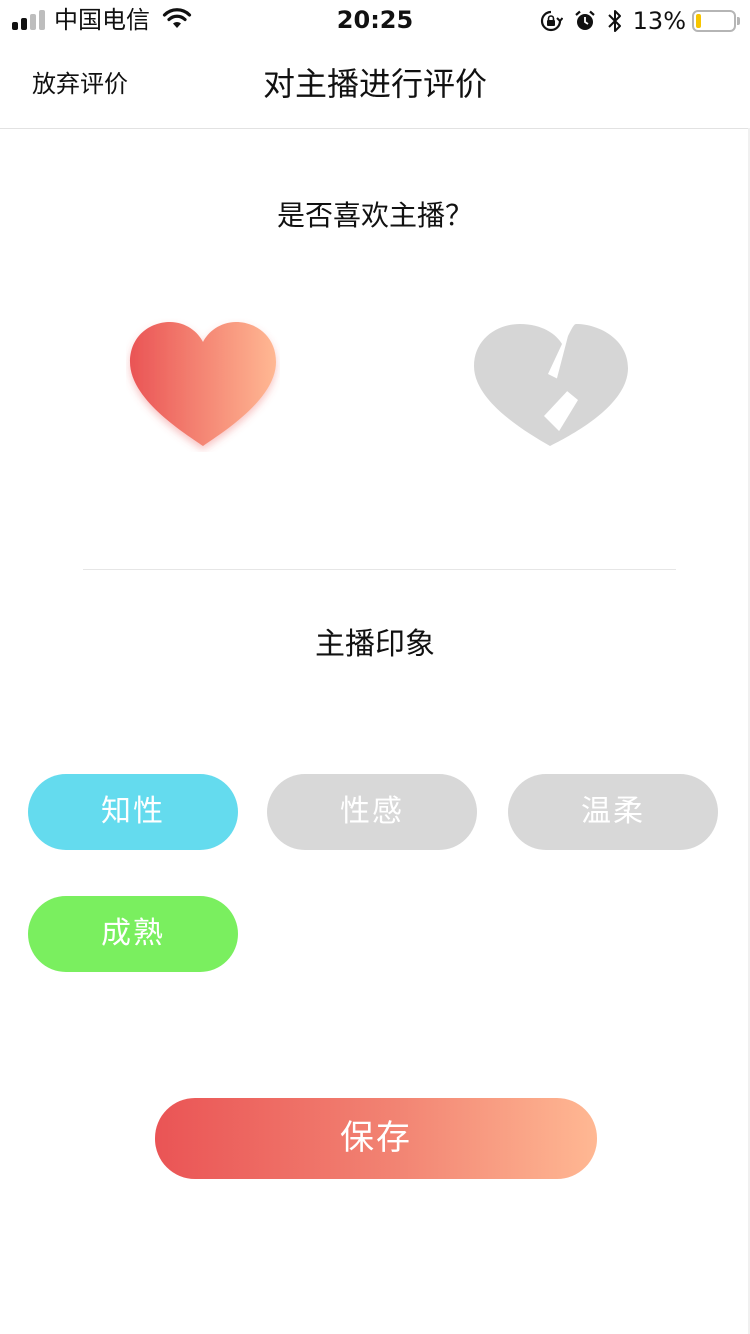 This screenshot has width=750, height=1334. What do you see at coordinates (133, 812) in the screenshot?
I see `tag-intellectual: 知性` at bounding box center [133, 812].